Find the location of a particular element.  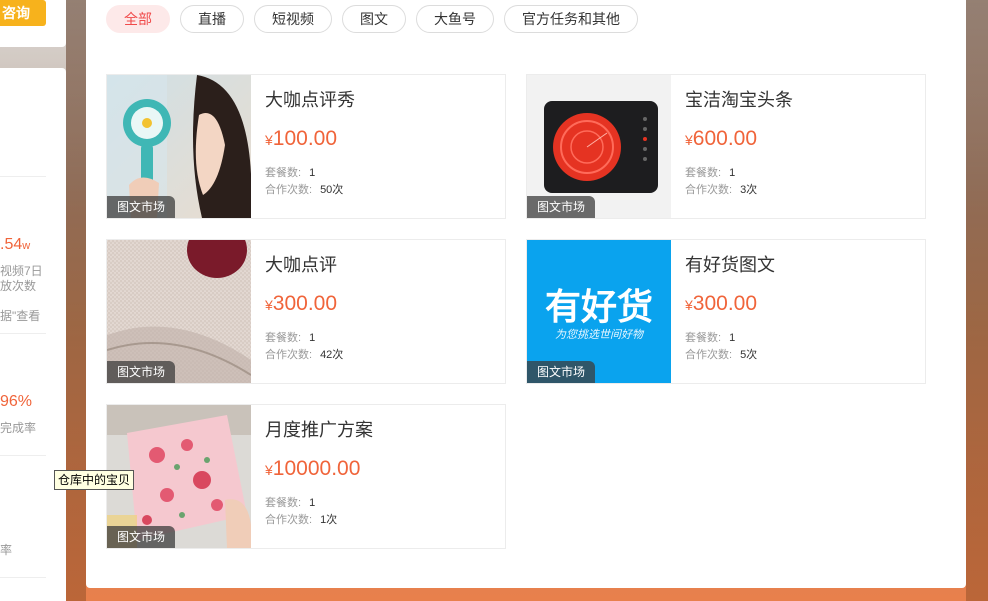

coop-value: 3次 is located at coordinates (749, 190).